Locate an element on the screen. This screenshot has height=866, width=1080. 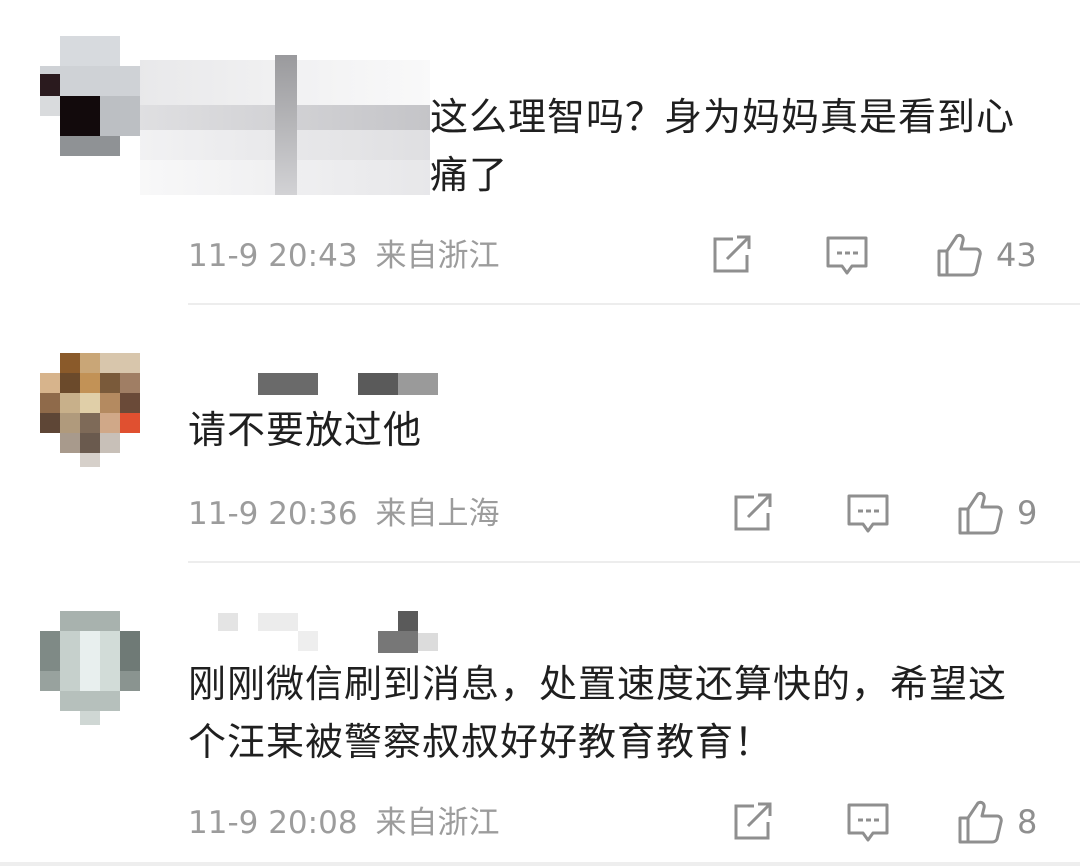
comment-time: 11-9 20:36 is located at coordinates (273, 514).